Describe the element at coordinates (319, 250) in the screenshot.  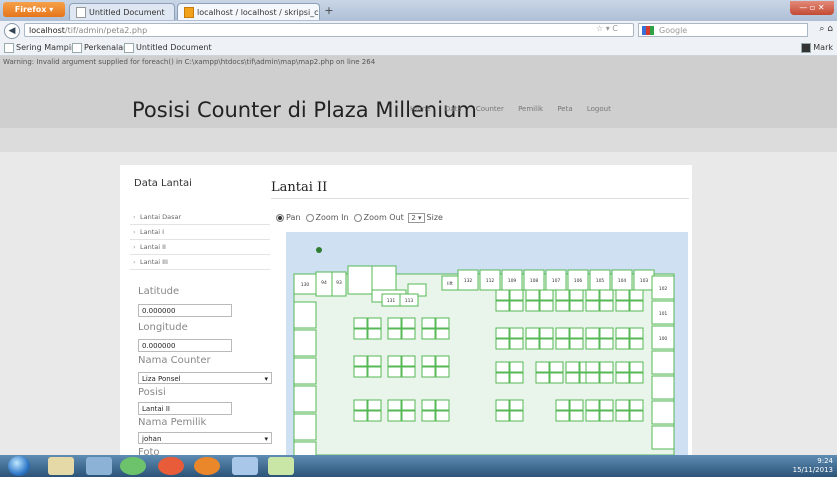
I see `map-marker-icon` at that location.